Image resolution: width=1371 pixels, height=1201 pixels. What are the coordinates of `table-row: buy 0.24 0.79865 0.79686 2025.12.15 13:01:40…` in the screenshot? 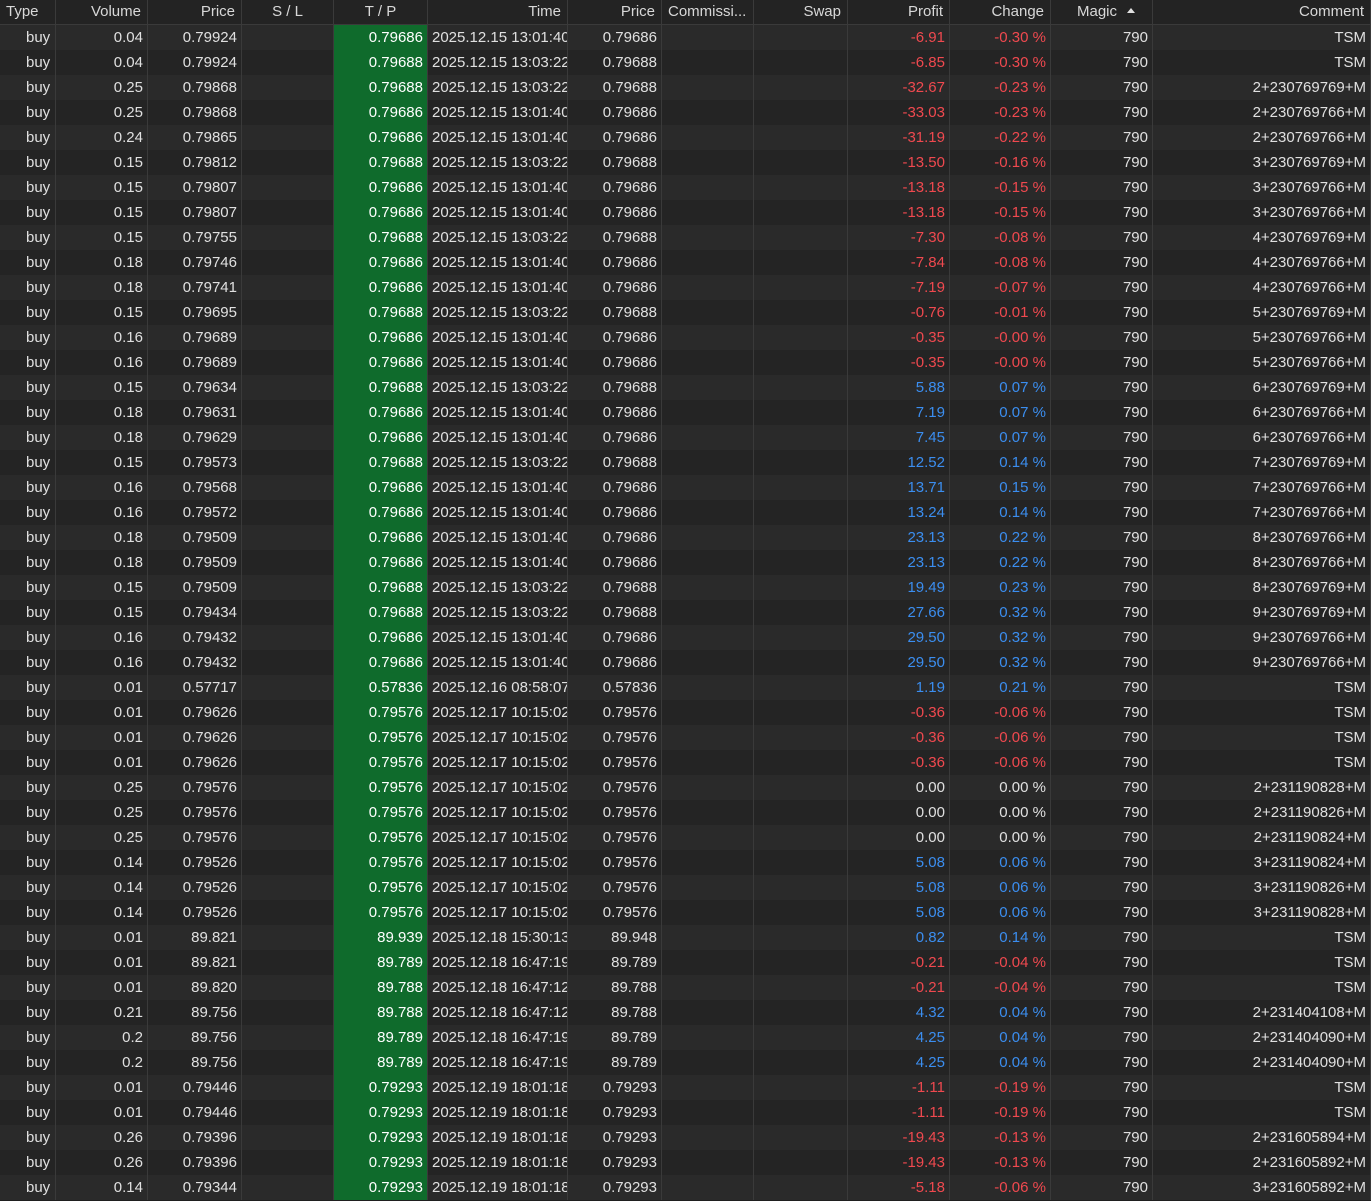 It's located at (685, 137).